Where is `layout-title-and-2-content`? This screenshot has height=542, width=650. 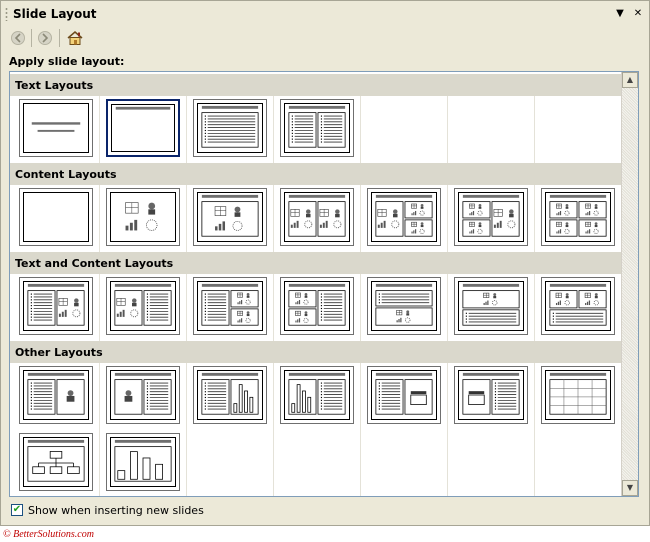
layout-title-and-2-content is located at coordinates (317, 217).